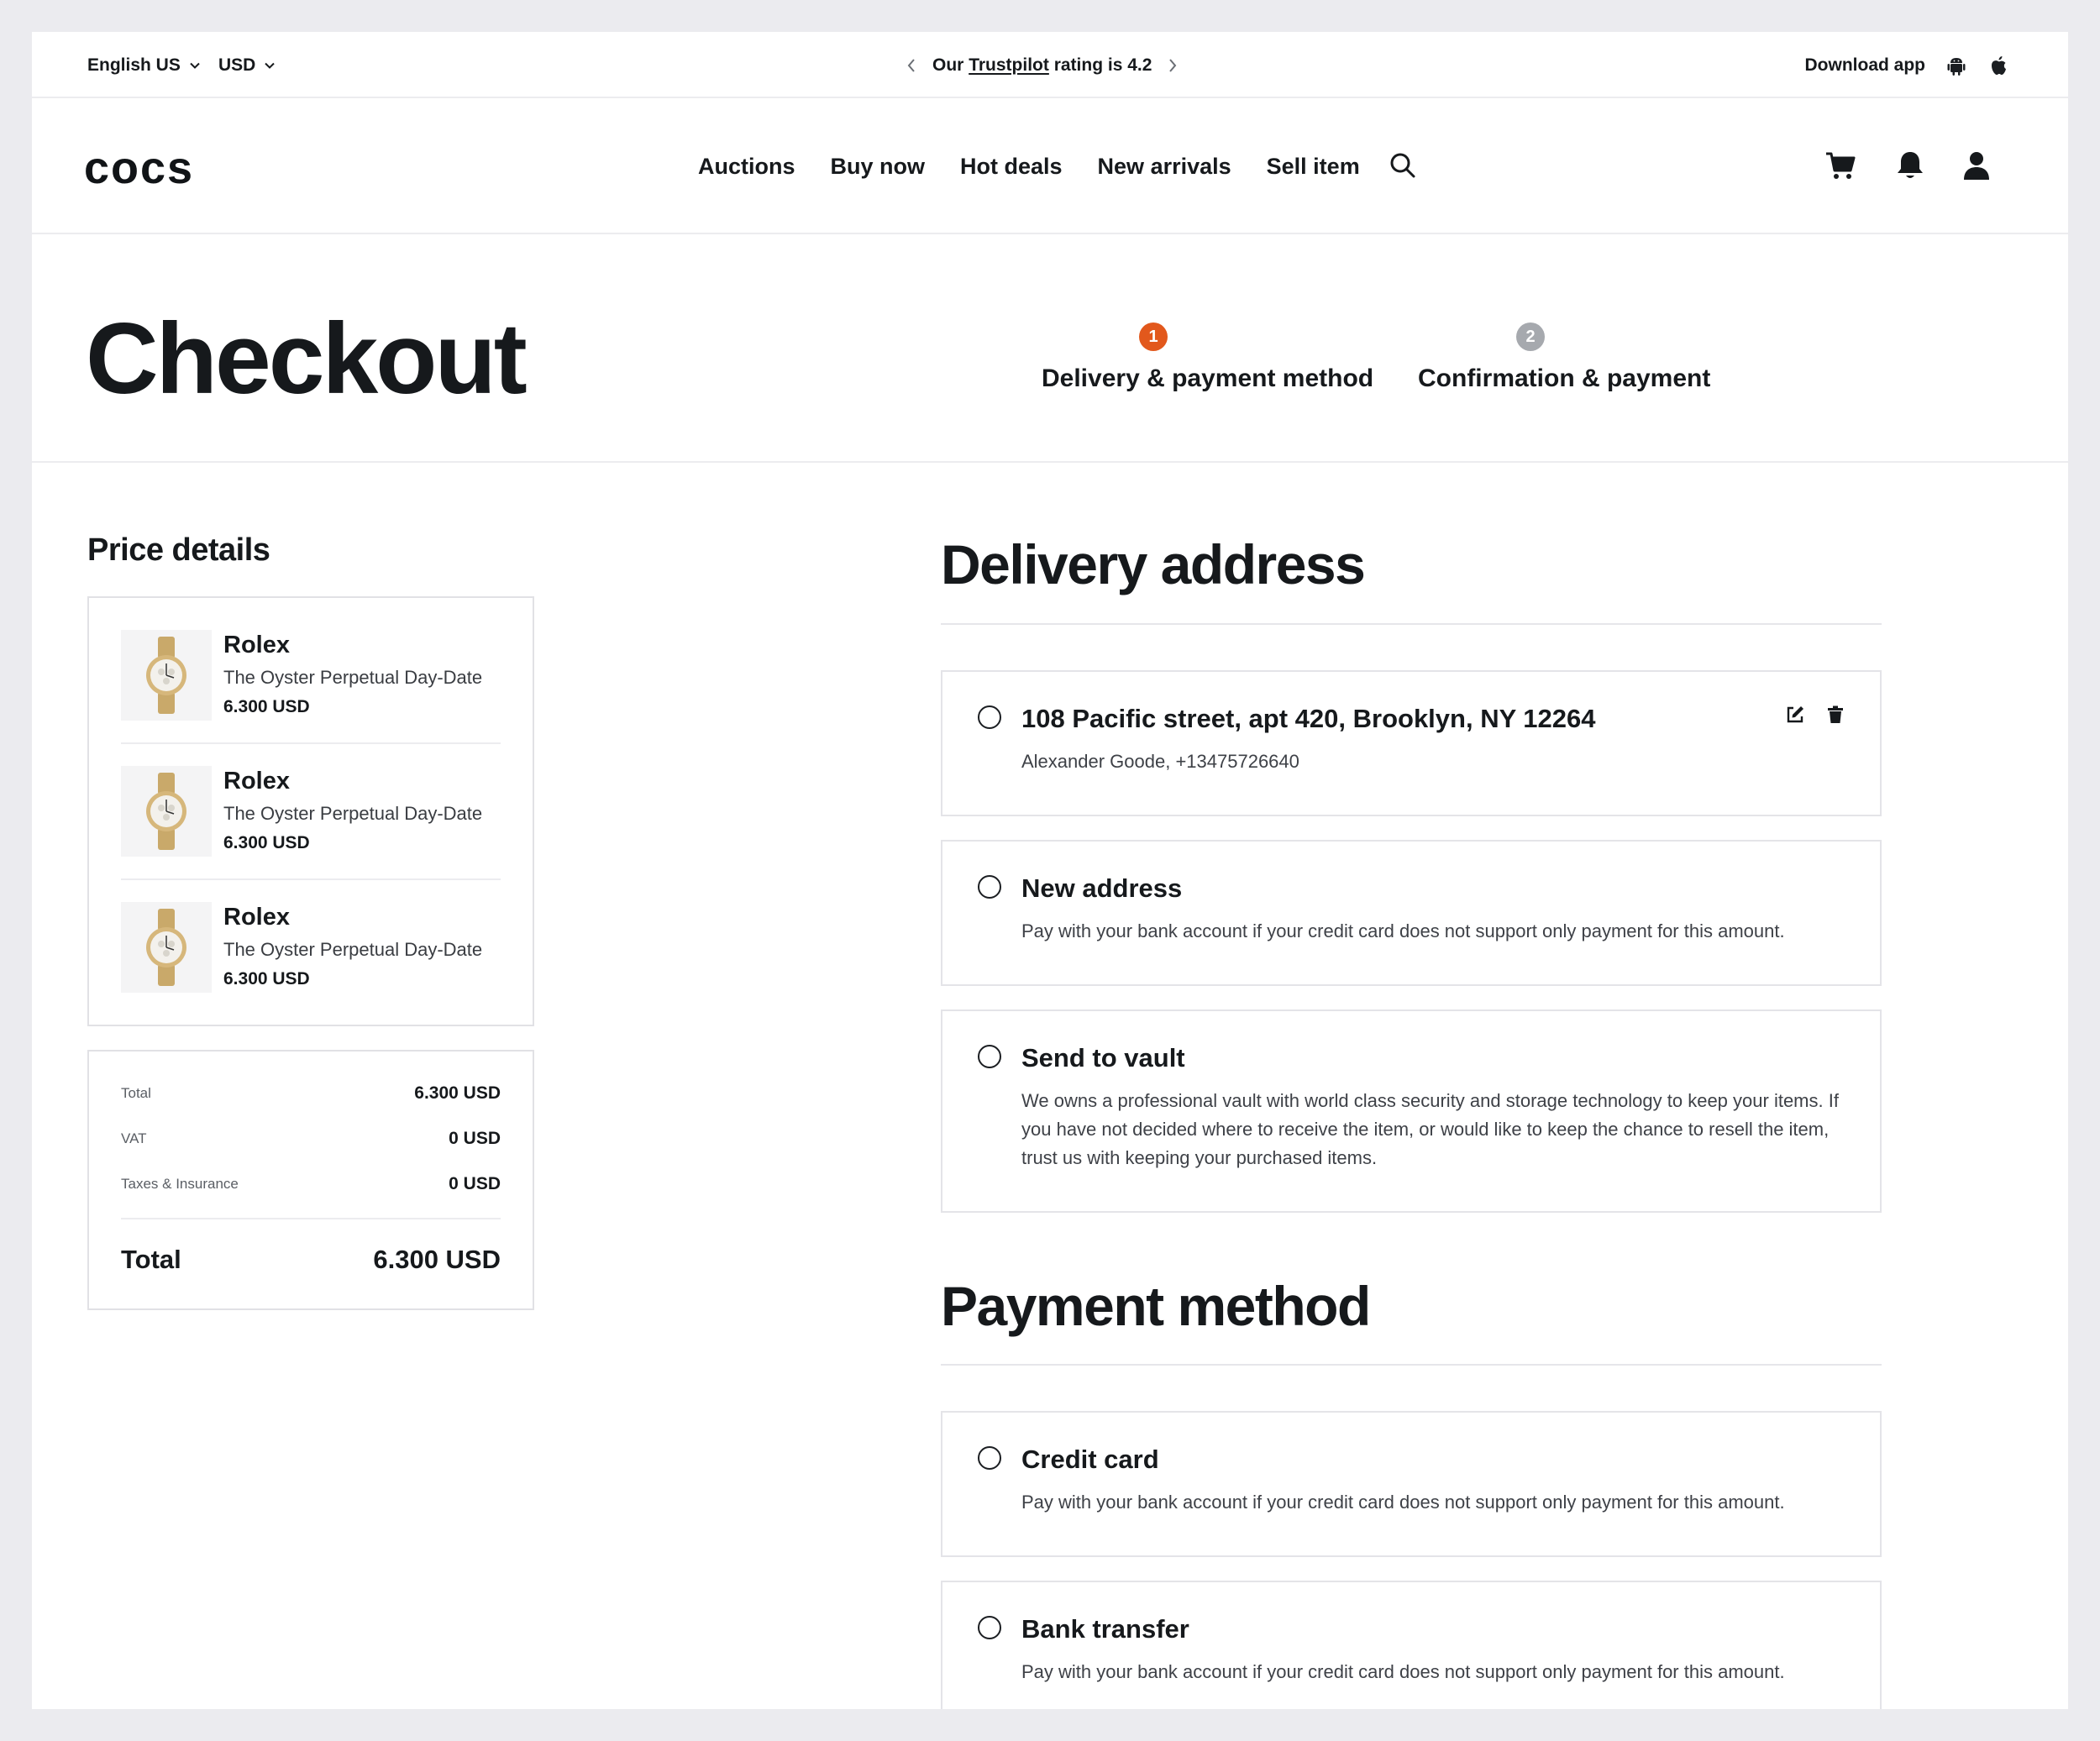 The width and height of the screenshot is (2100, 1741). Describe the element at coordinates (136, 1093) in the screenshot. I see `totals-label: Total` at that location.